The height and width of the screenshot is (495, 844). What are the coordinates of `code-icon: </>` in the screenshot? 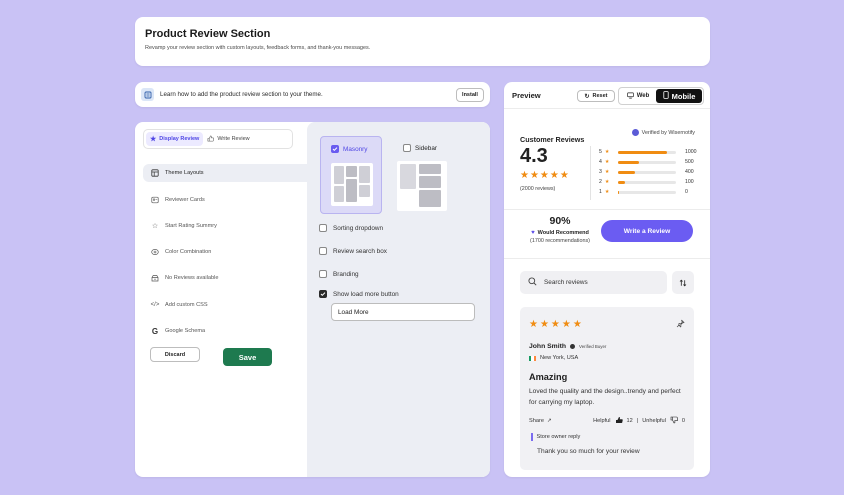 It's located at (155, 305).